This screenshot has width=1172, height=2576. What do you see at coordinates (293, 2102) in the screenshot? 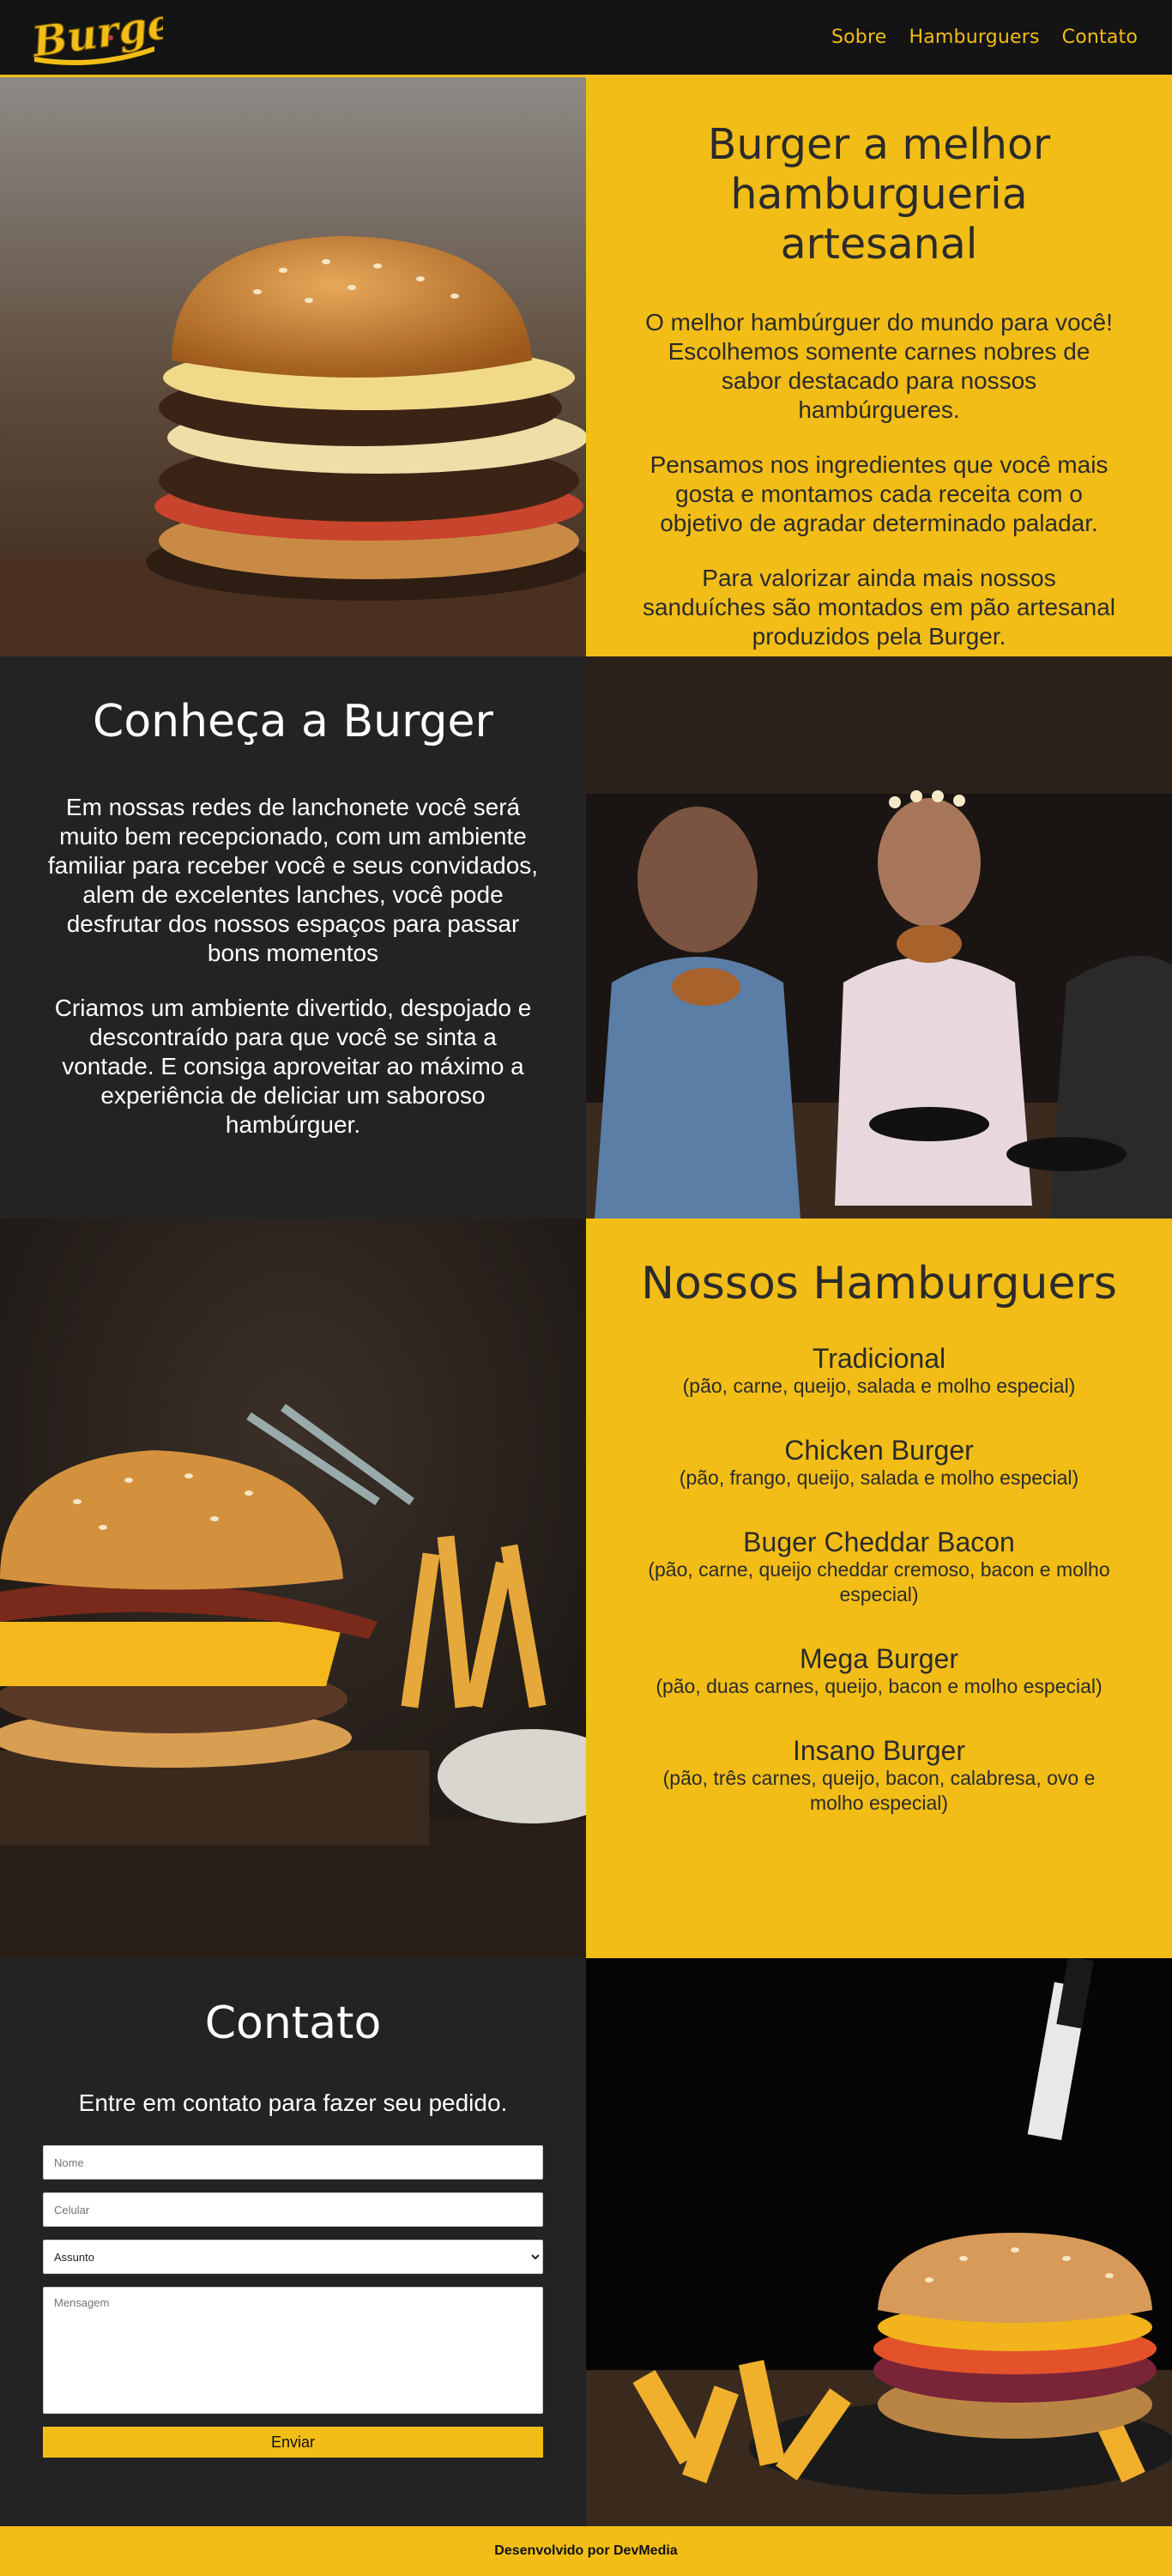
I see `contact-lead: Entre em contato para fazer seu pedido.` at bounding box center [293, 2102].